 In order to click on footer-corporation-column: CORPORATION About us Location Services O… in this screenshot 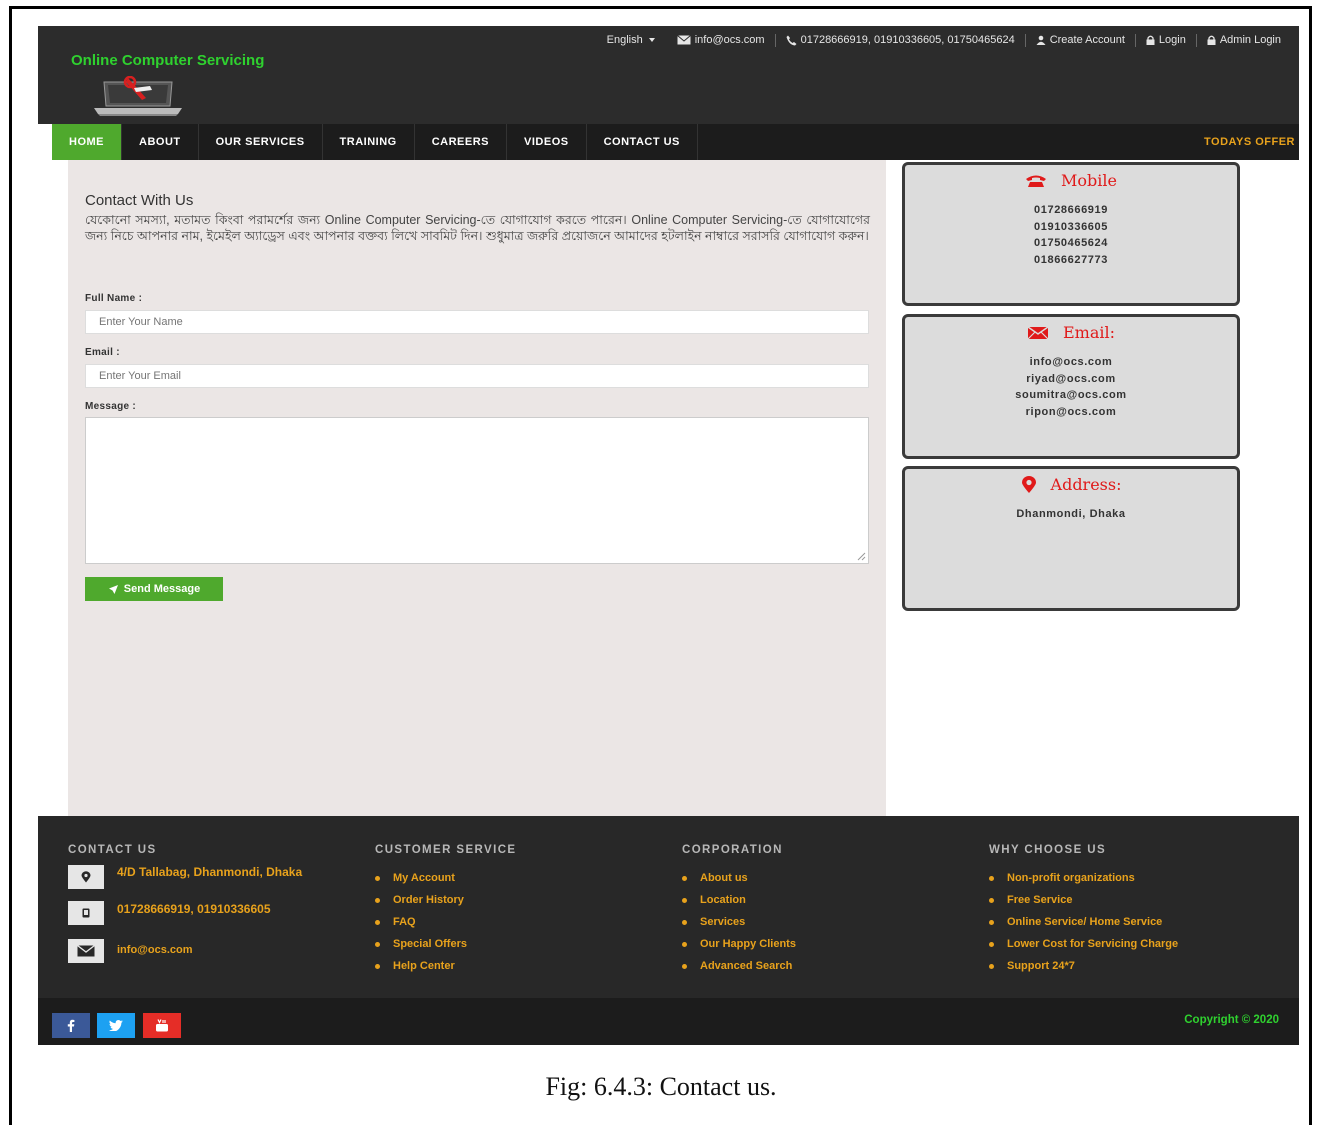, I will do `click(739, 910)`.